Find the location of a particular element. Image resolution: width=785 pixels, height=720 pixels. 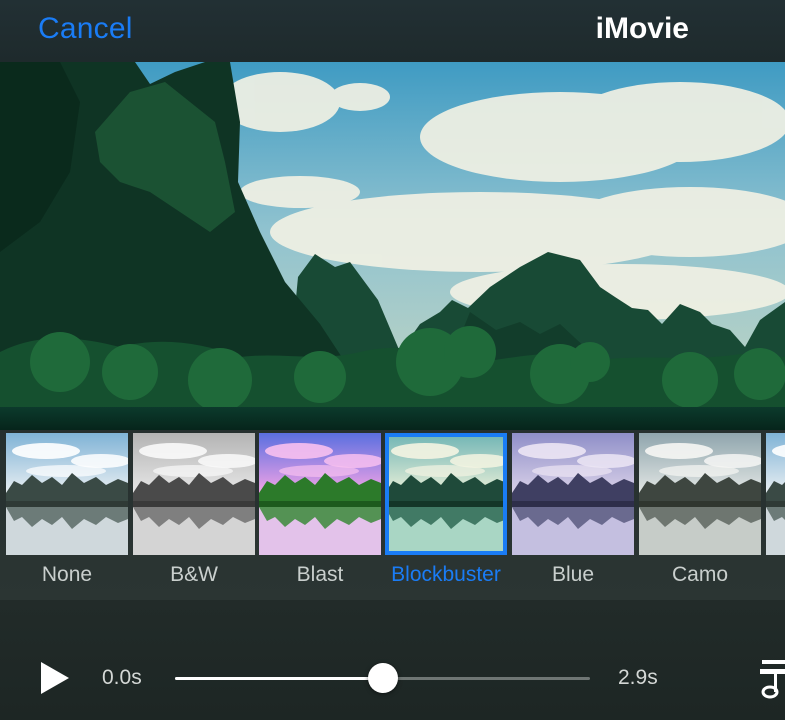

filter-camo: Camo is located at coordinates (700, 513).